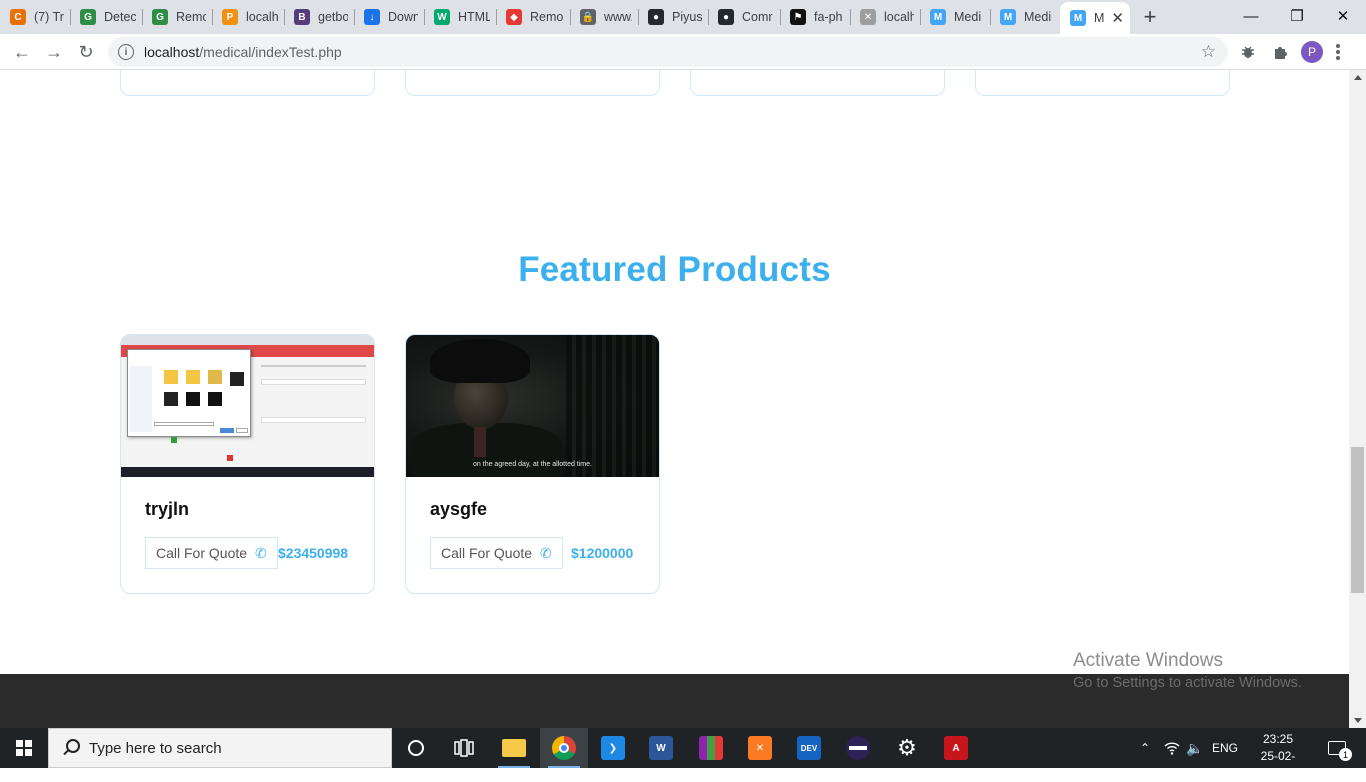  I want to click on taskbar-app-winrar, so click(711, 748).